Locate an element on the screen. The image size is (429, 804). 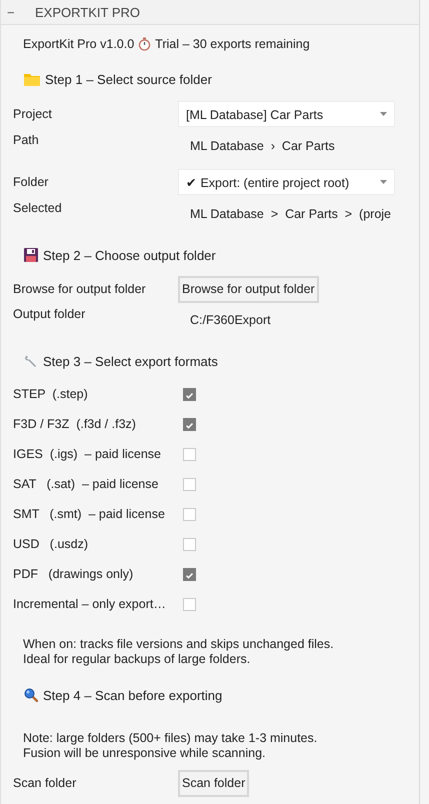
section-heading: Step 1 – Select source folder is located at coordinates (128, 79).